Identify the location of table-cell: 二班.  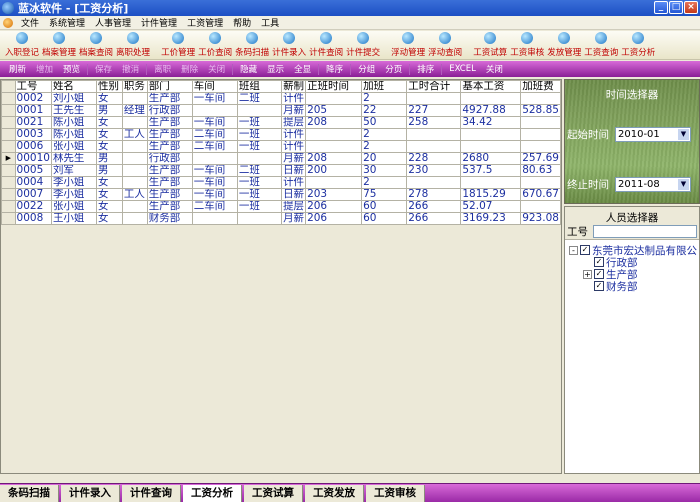
(259, 170).